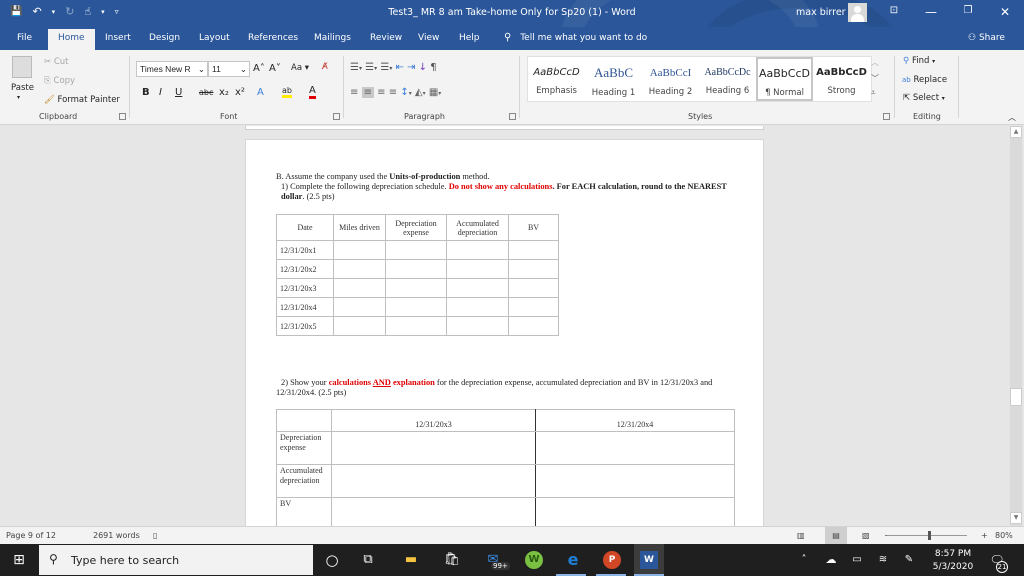 This screenshot has width=1024, height=576. Describe the element at coordinates (155, 535) in the screenshot. I see `proofing-icon: ▯` at that location.